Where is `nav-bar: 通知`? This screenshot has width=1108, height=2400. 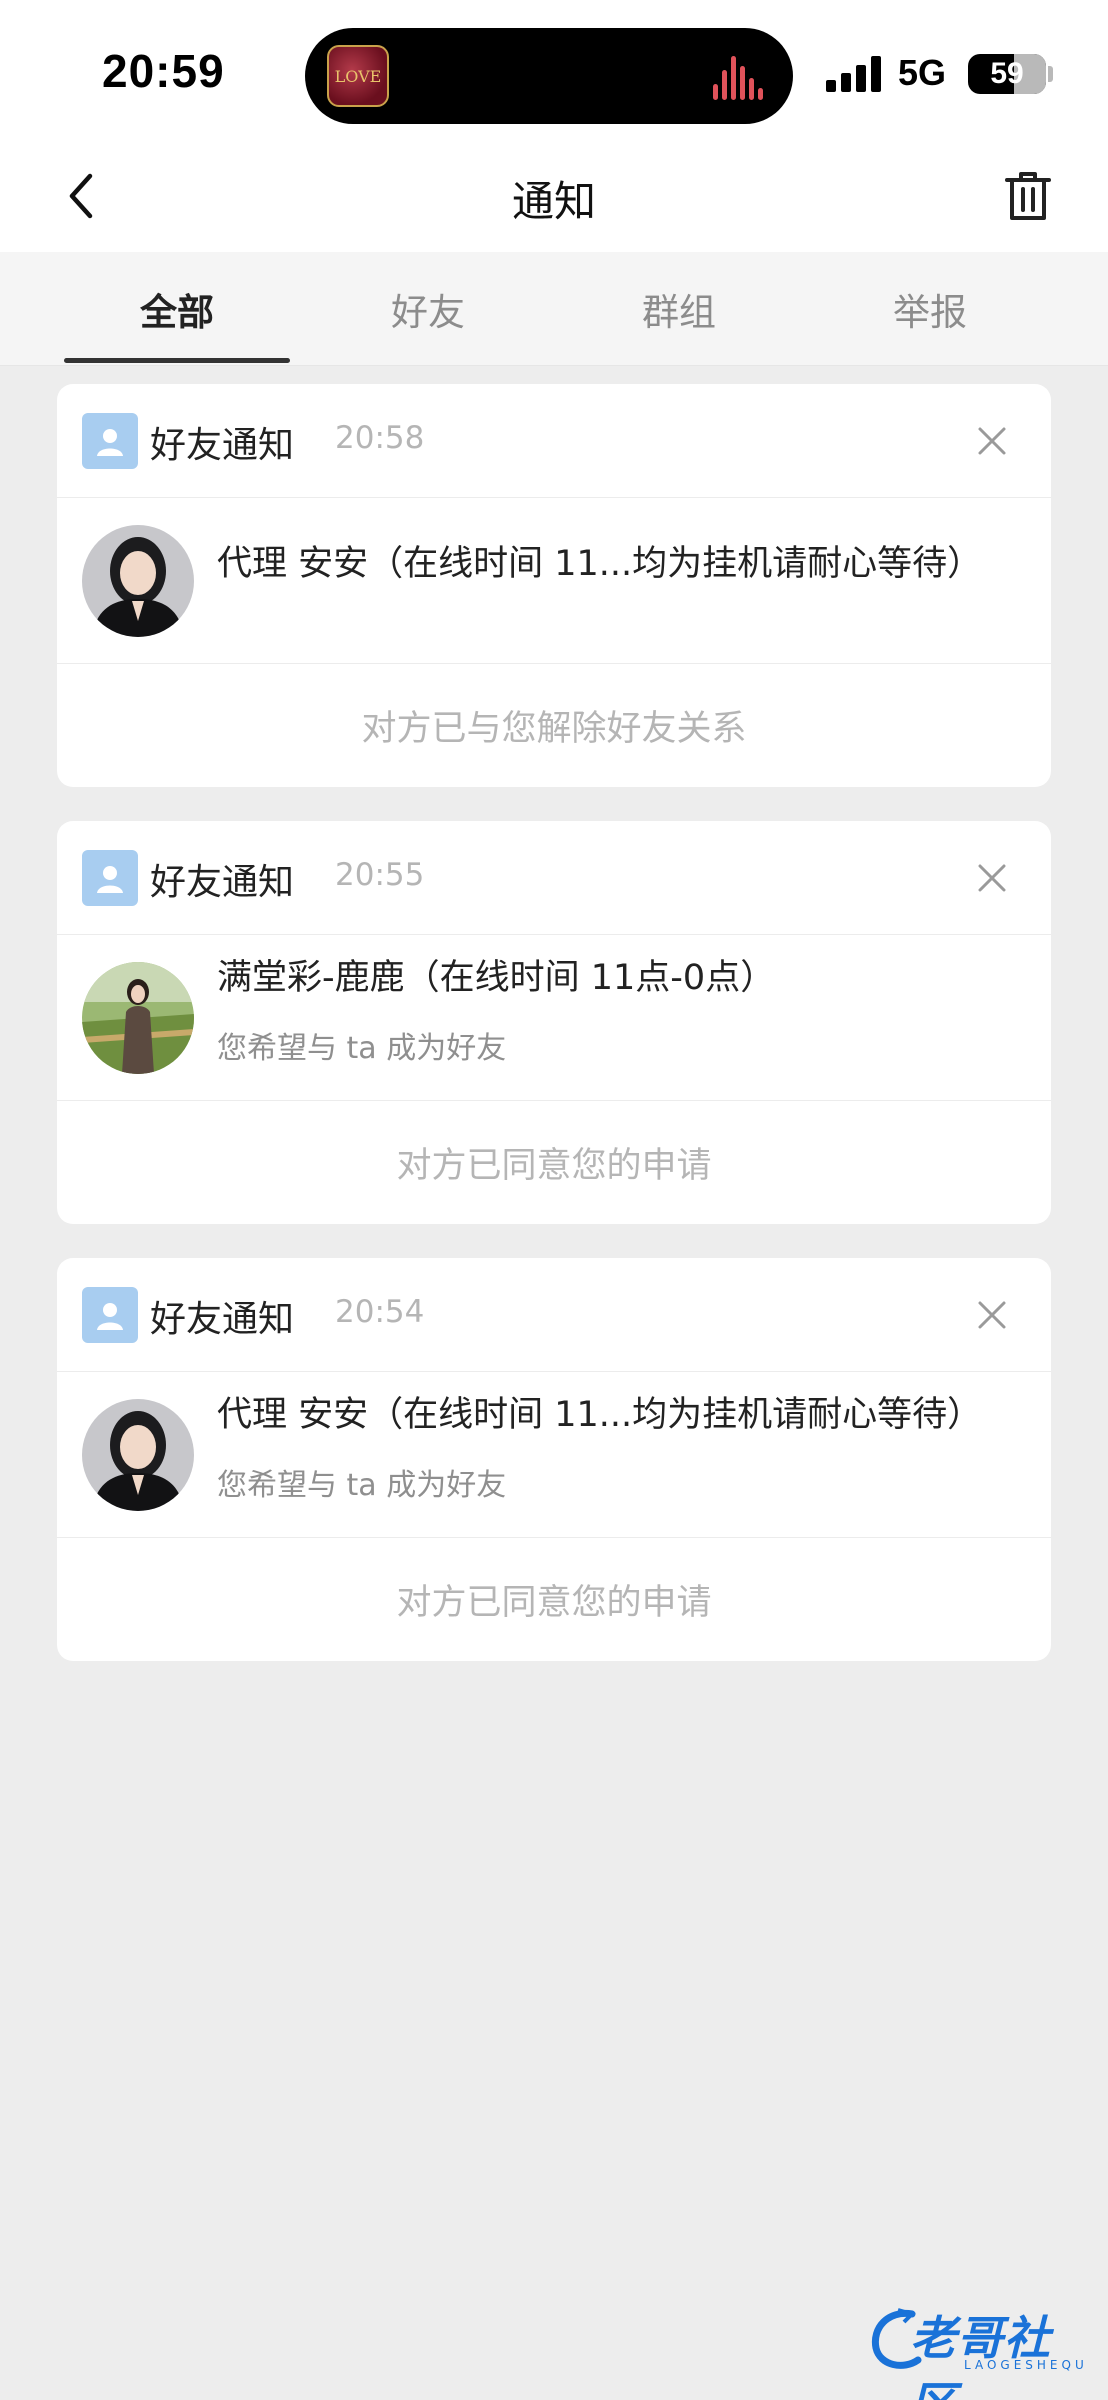
nav-bar: 通知 is located at coordinates (554, 196).